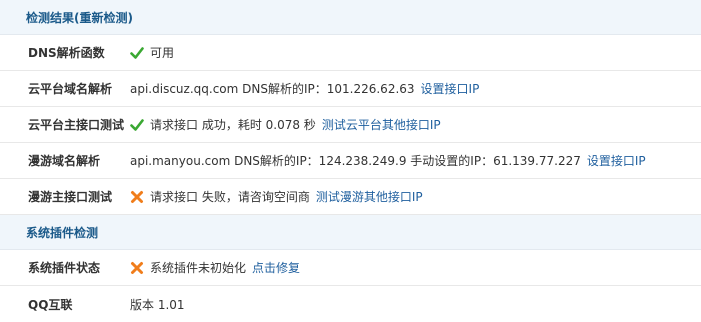  What do you see at coordinates (233, 125) in the screenshot?
I see `api-result-text: 请求接口 成功，耗时 0.078 秒` at bounding box center [233, 125].